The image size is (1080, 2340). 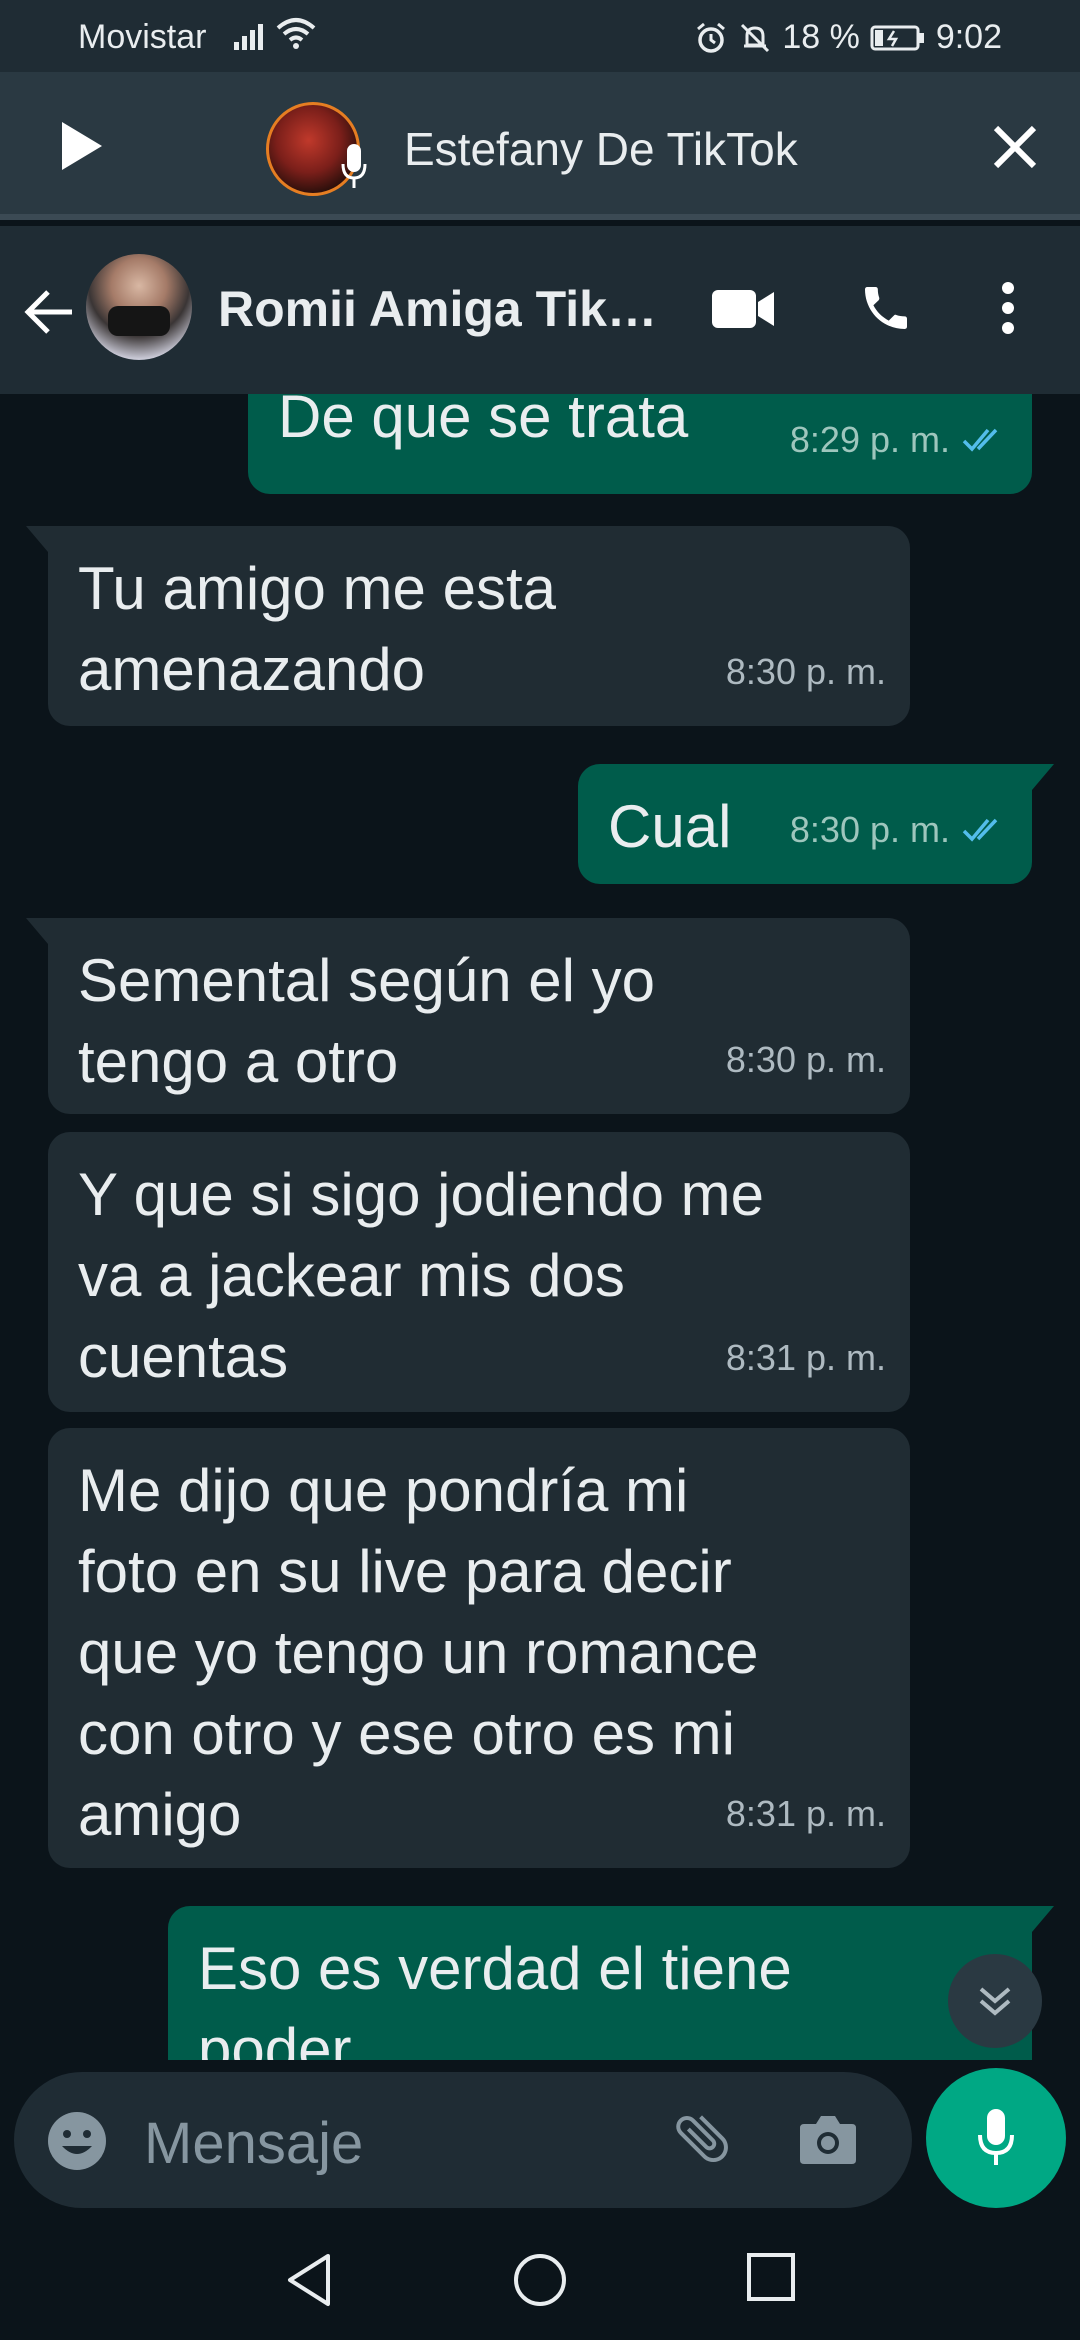 I want to click on mute-icon, so click(x=755, y=37).